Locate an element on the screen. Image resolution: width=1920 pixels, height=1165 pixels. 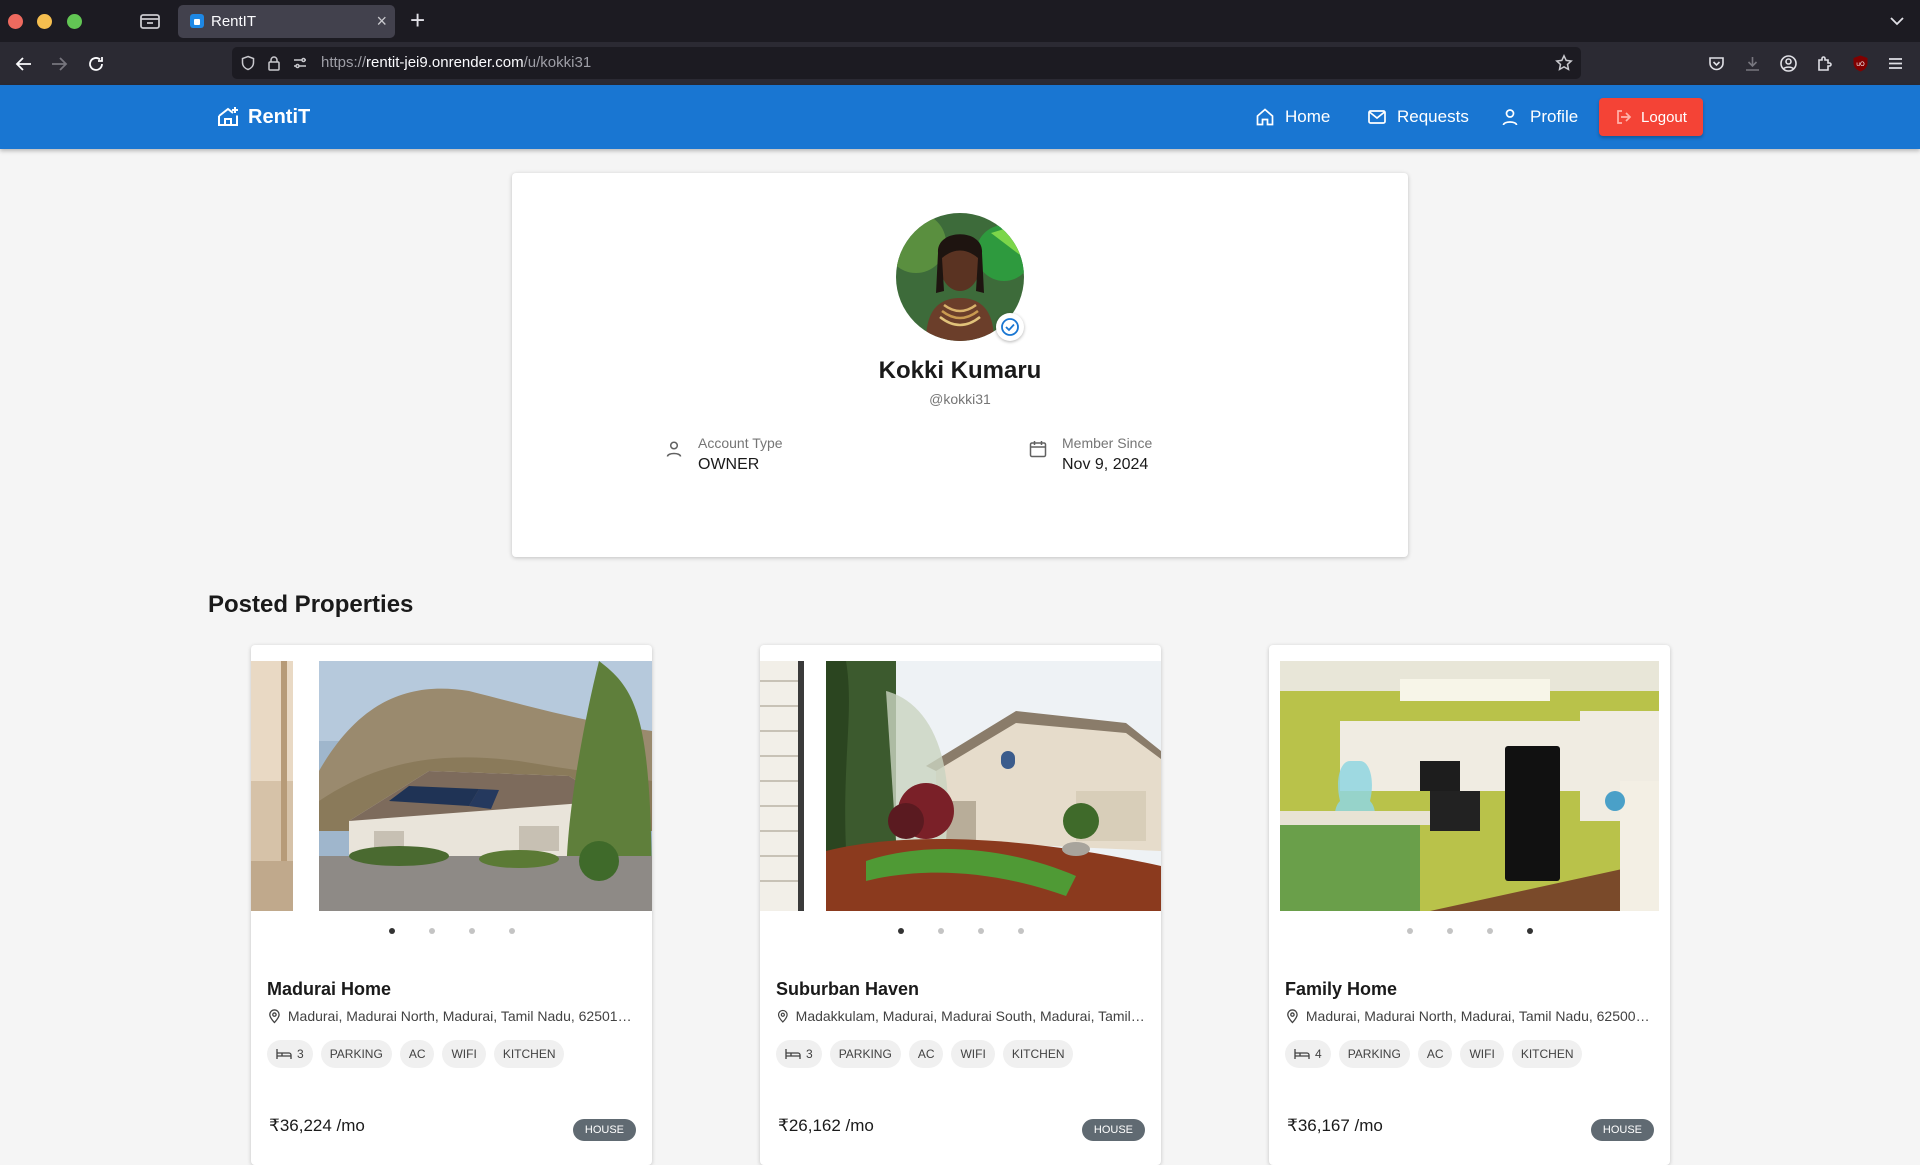
property-price: ₹26,162 /mo is located at coordinates (826, 1125).